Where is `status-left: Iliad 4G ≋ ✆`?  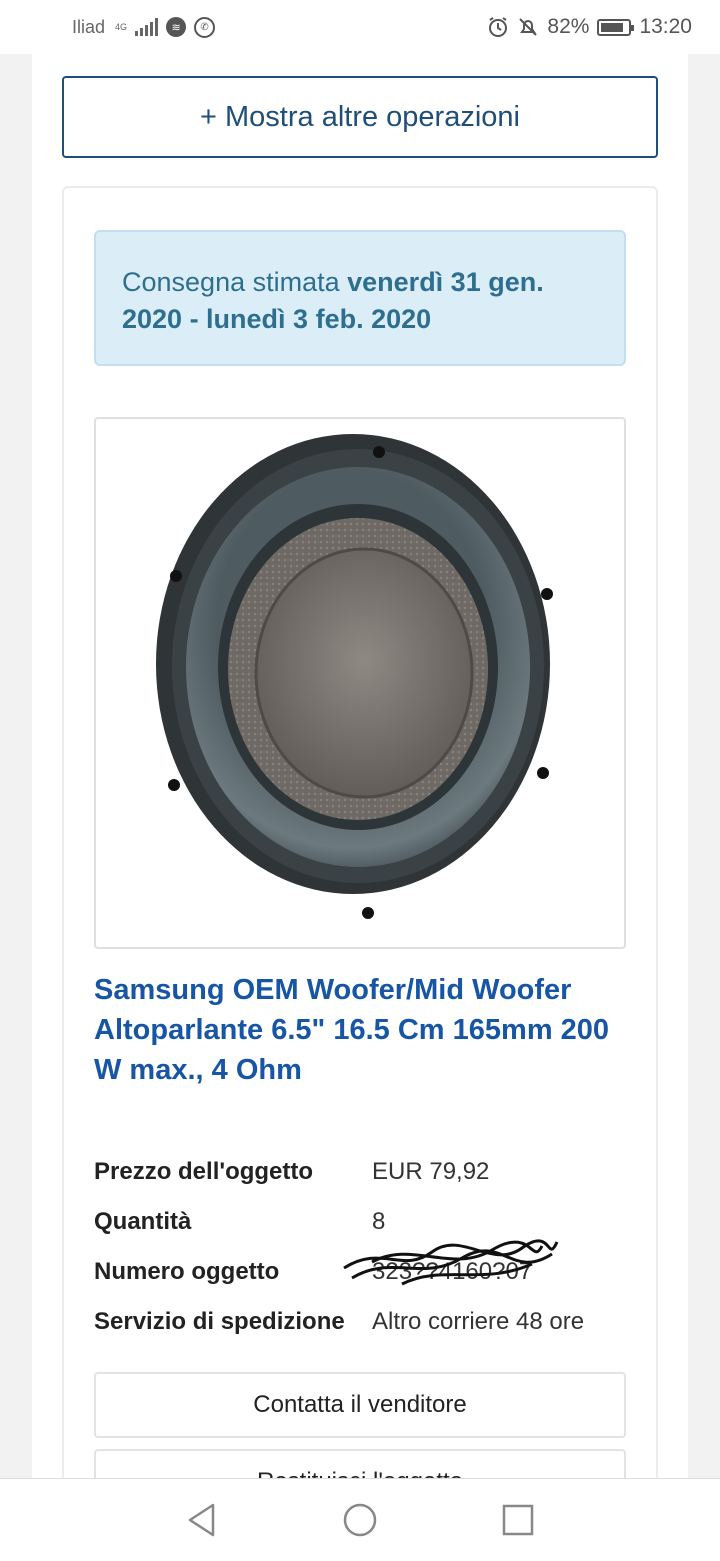 status-left: Iliad 4G ≋ ✆ is located at coordinates (144, 27).